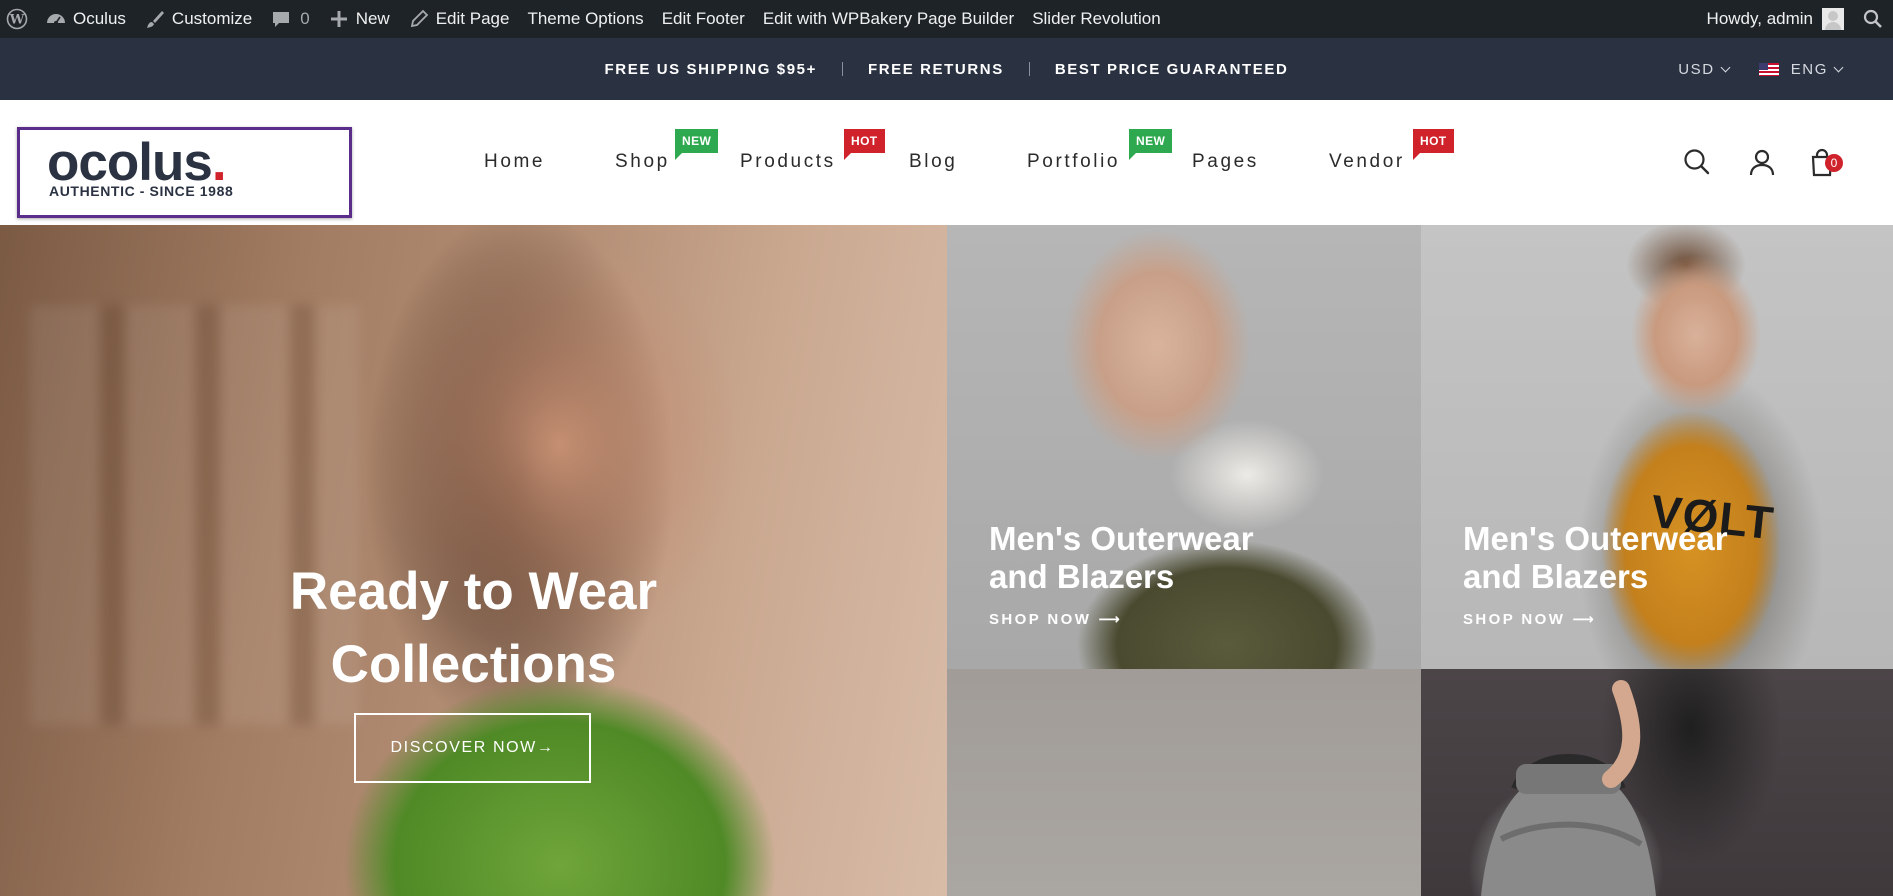  Describe the element at coordinates (473, 664) in the screenshot. I see `hero-title-line-2: Collections` at that location.